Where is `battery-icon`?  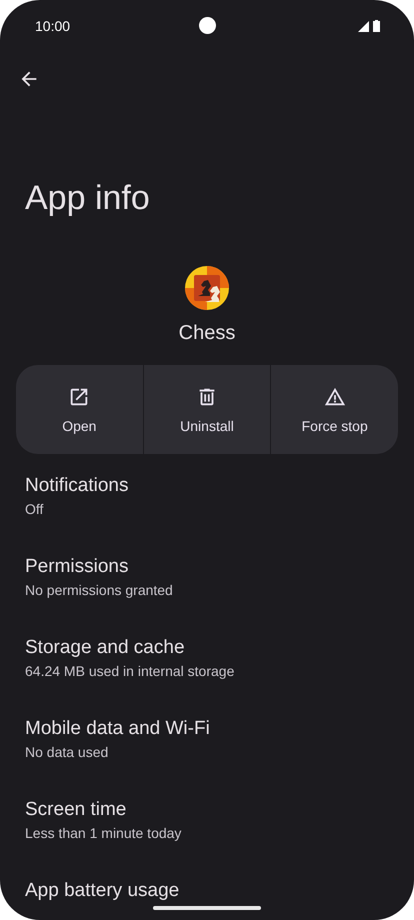 battery-icon is located at coordinates (376, 26).